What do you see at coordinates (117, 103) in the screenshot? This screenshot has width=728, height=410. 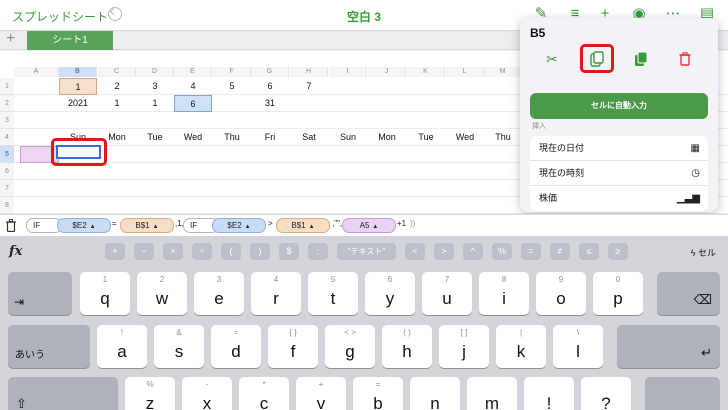 I see `cell-c2: 1` at bounding box center [117, 103].